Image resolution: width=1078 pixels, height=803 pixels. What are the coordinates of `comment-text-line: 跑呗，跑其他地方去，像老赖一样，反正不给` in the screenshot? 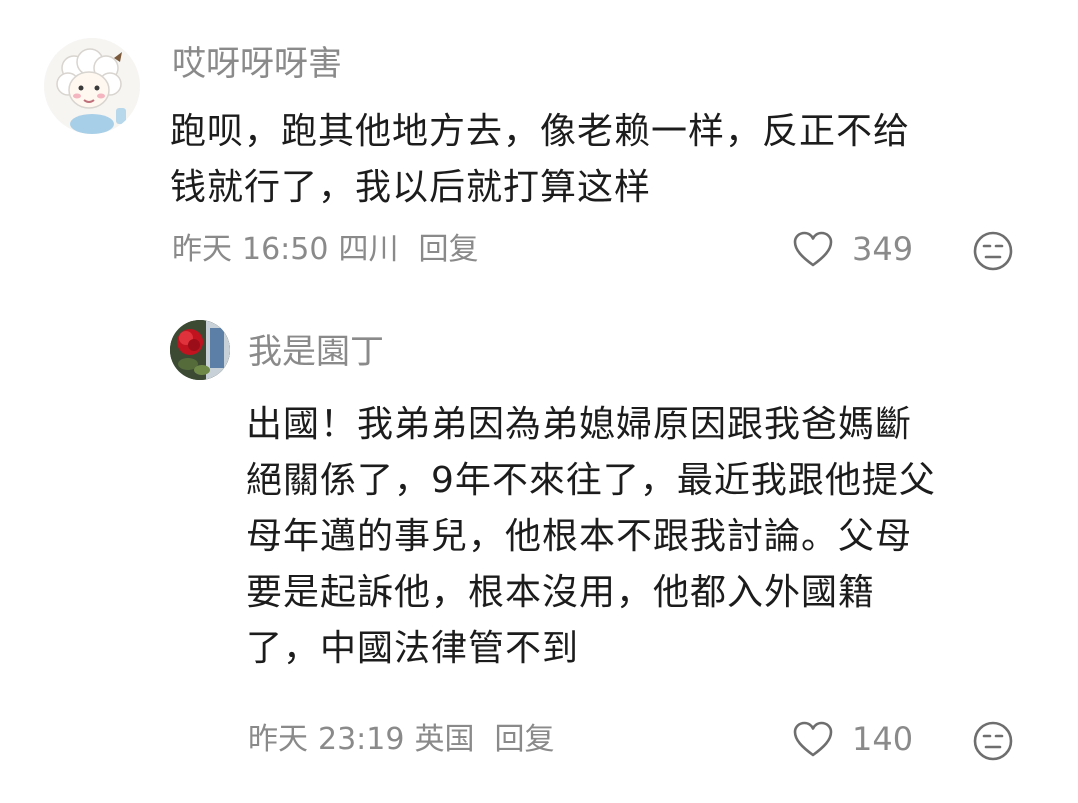 It's located at (540, 131).